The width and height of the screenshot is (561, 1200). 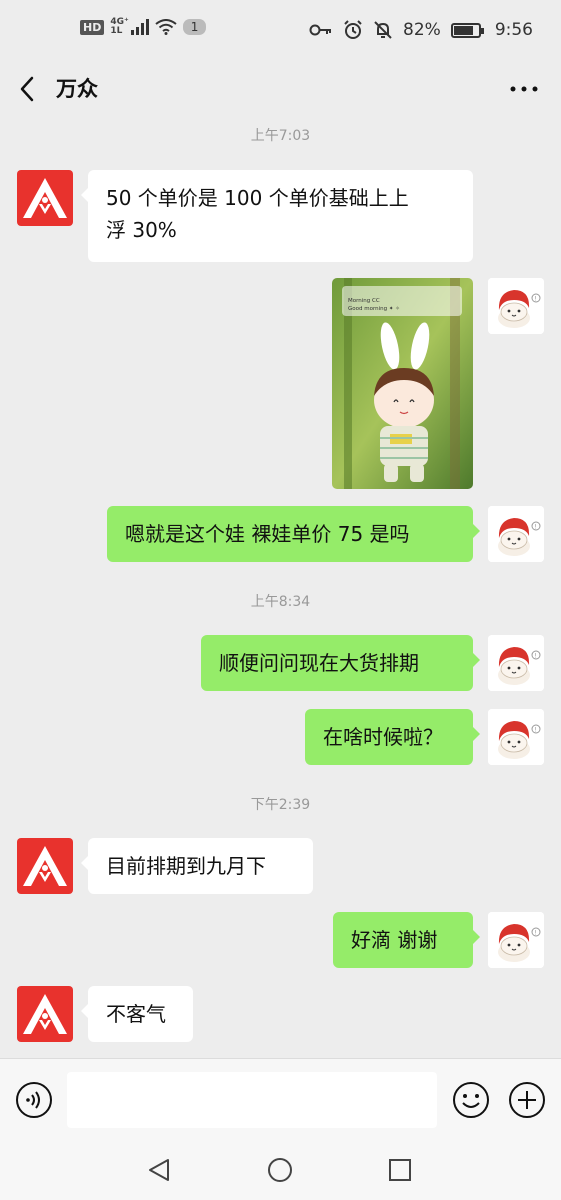 What do you see at coordinates (280, 136) in the screenshot?
I see `timestamp: 上午7:03` at bounding box center [280, 136].